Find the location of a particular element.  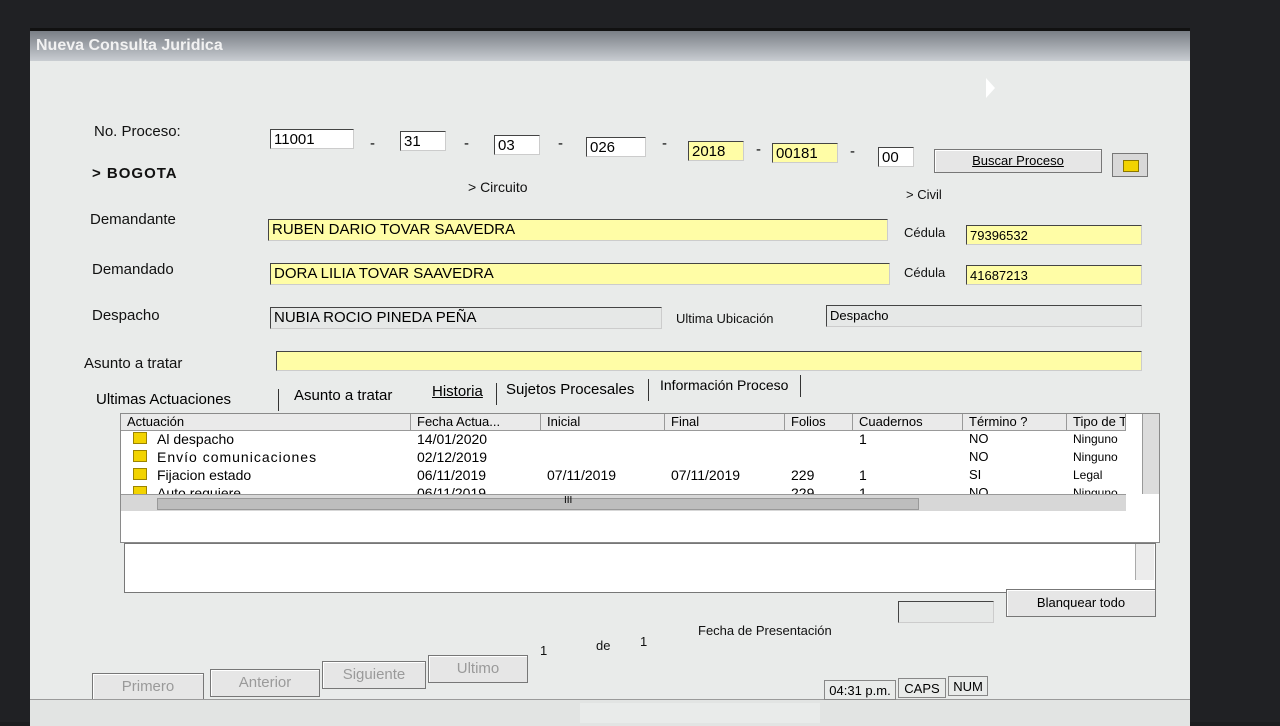

demandante-label: Demandante is located at coordinates (133, 219).